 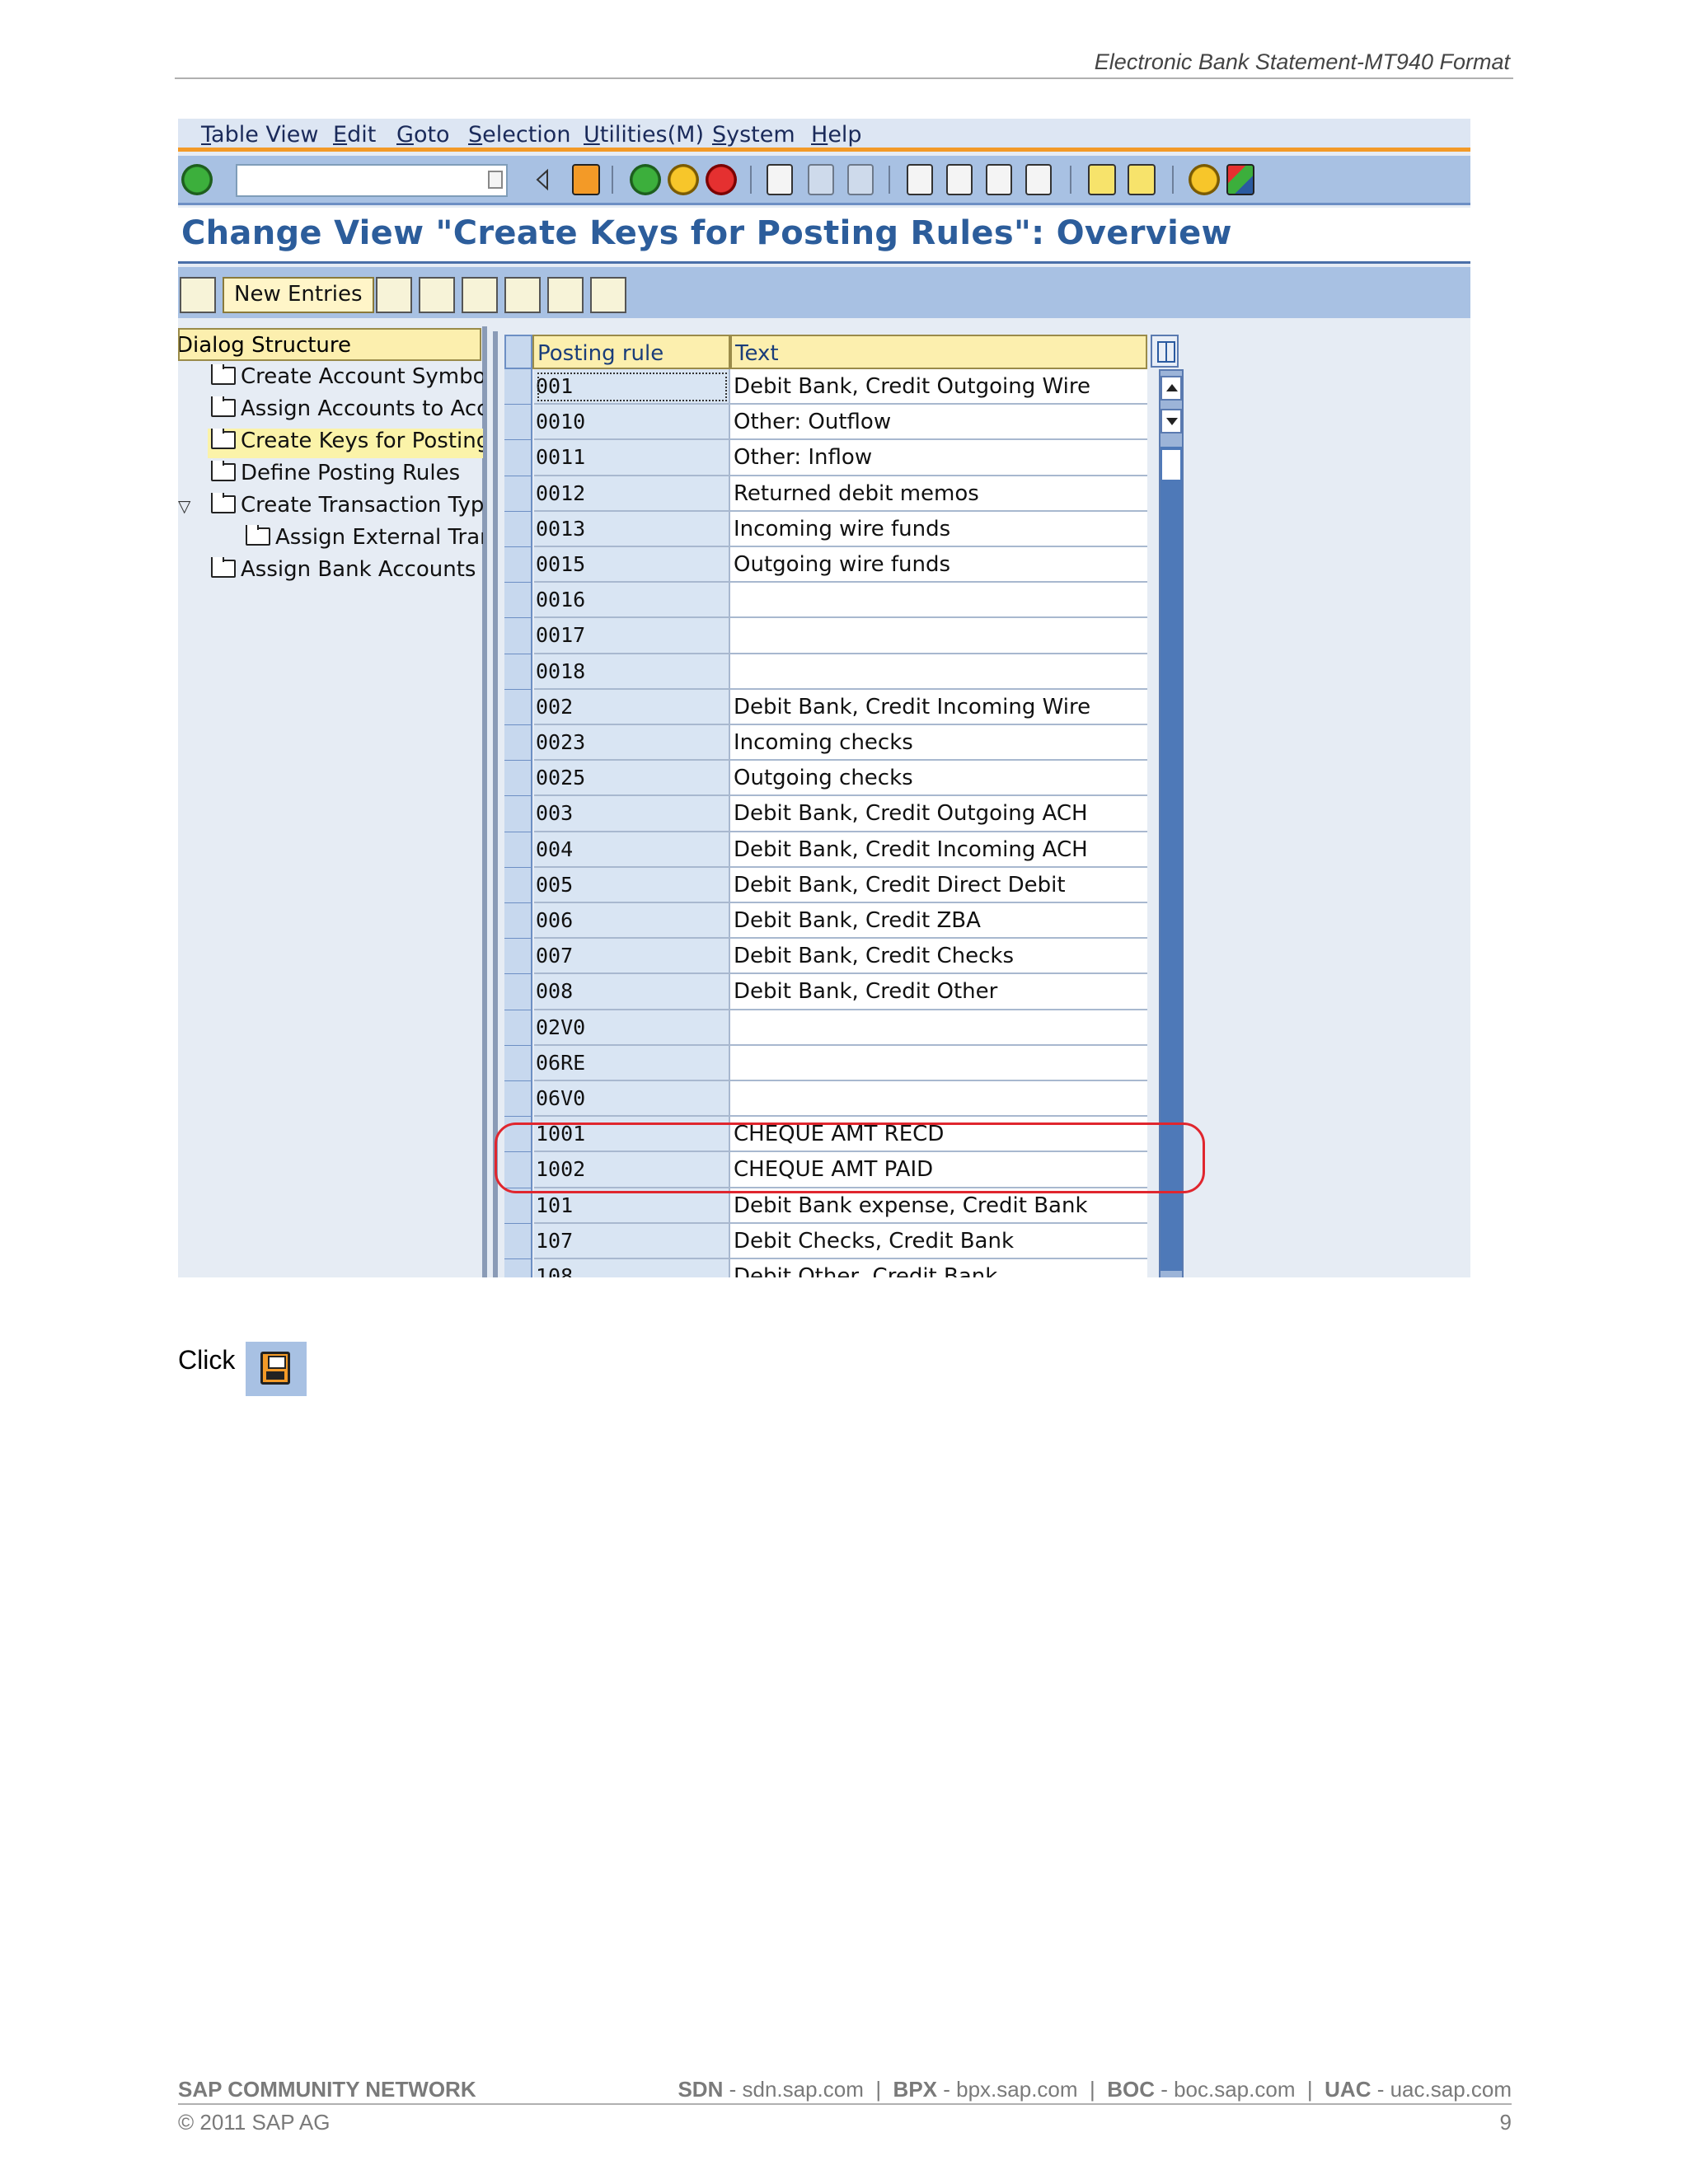 I want to click on text-cell: Debit Bank, Credit Incoming Wire, so click(x=938, y=707).